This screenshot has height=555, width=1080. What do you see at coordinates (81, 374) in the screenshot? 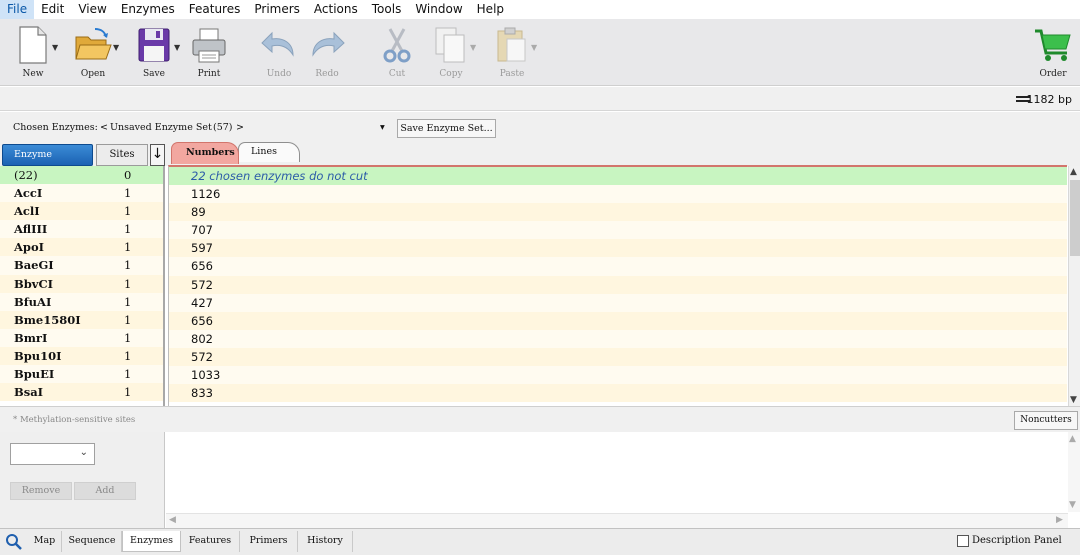
I see `enzyme-row: BpuEI 1` at bounding box center [81, 374].